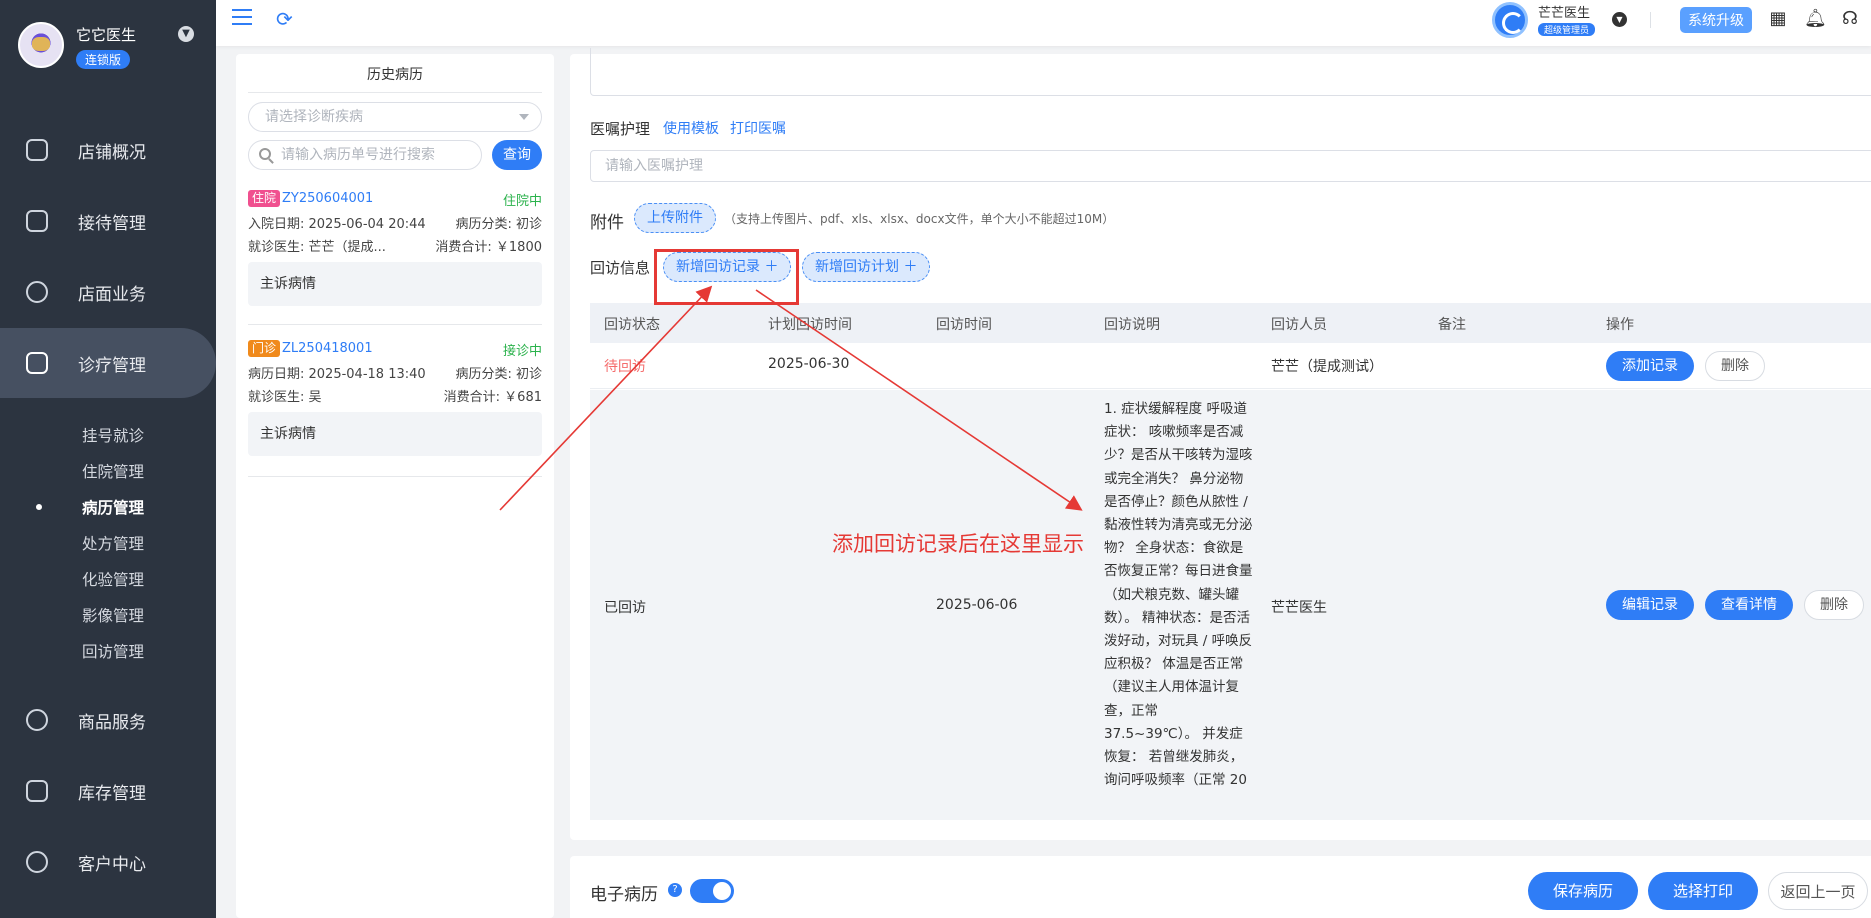 This screenshot has width=1871, height=918. I want to click on calendar-icon: ▦, so click(1778, 19).